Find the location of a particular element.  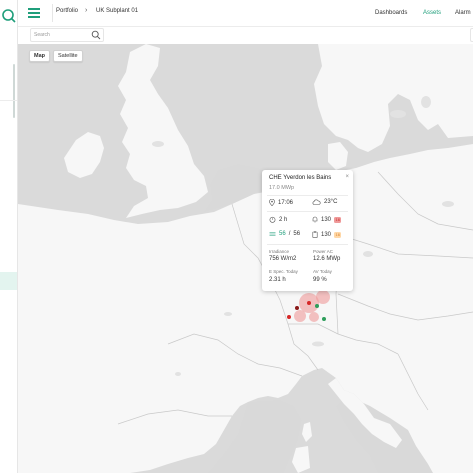

popup-capacity: 17.0 MWp is located at coordinates (282, 188).